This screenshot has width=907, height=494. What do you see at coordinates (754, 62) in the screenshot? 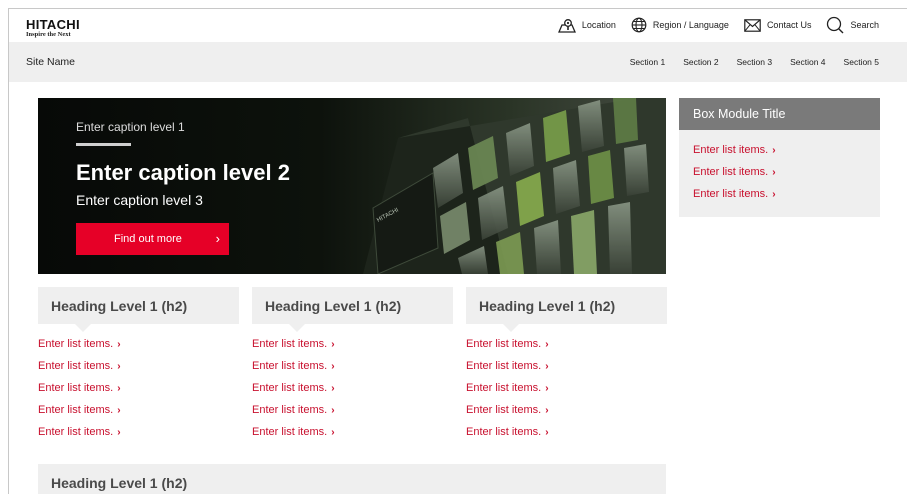
I see `section-link-3: Section 3` at bounding box center [754, 62].